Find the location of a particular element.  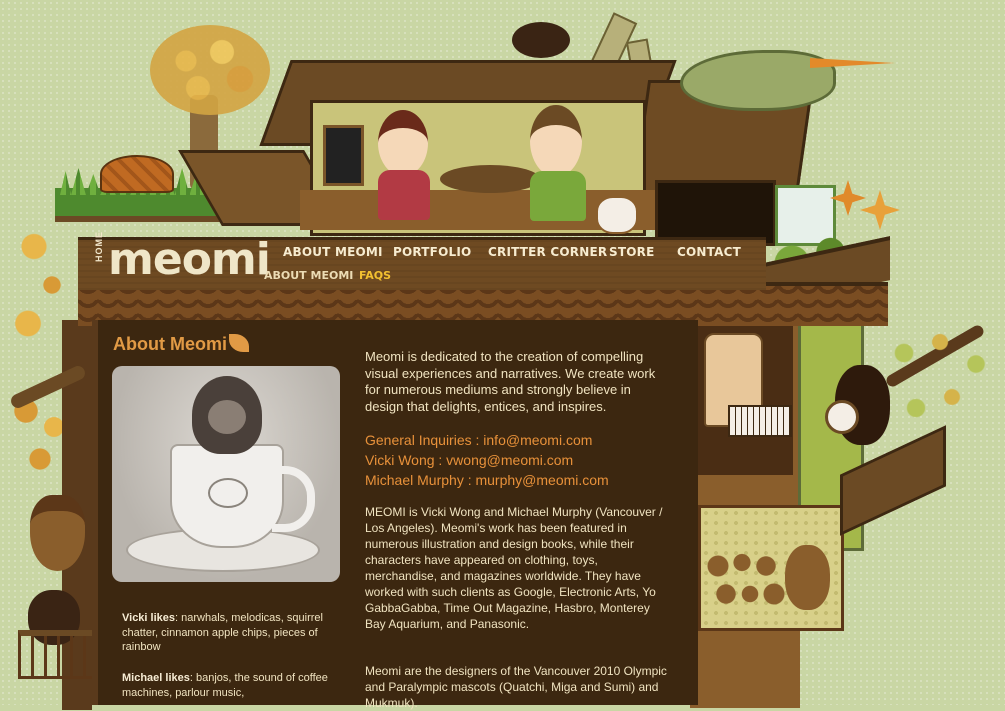

banjo is located at coordinates (842, 417).